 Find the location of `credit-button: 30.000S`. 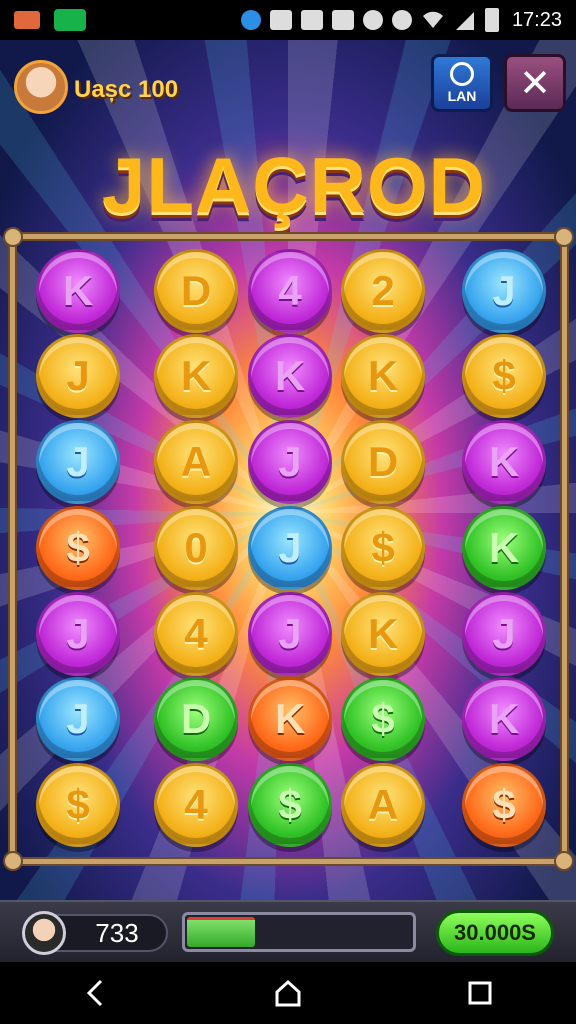

credit-button: 30.000S is located at coordinates (495, 933).